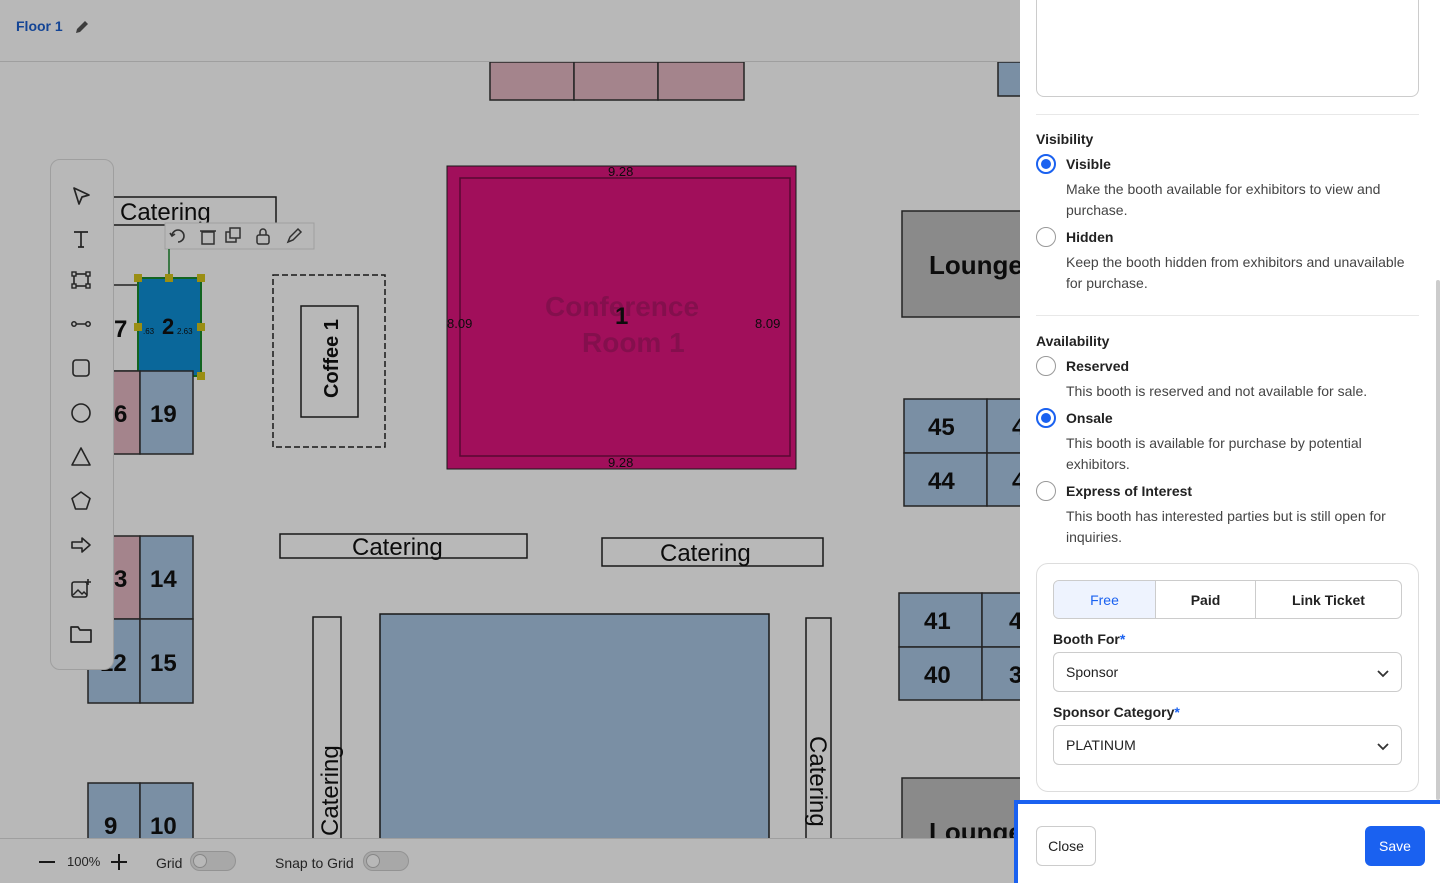 This screenshot has width=1440, height=883. I want to click on booth-2-dim-right: 2.63, so click(185, 331).